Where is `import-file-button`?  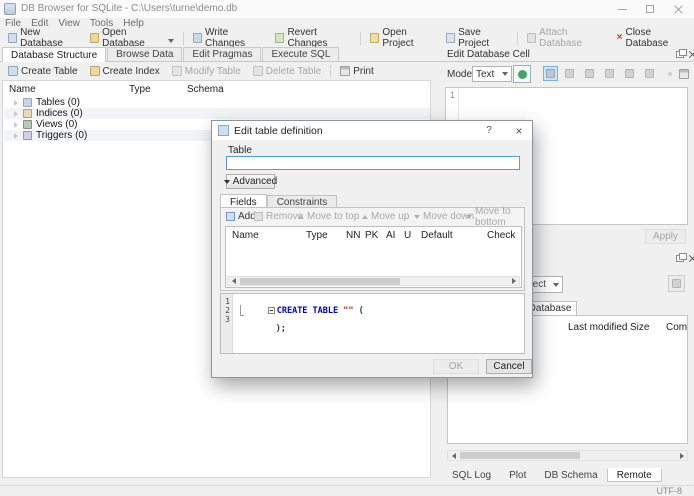
import-file-button is located at coordinates (589, 73).